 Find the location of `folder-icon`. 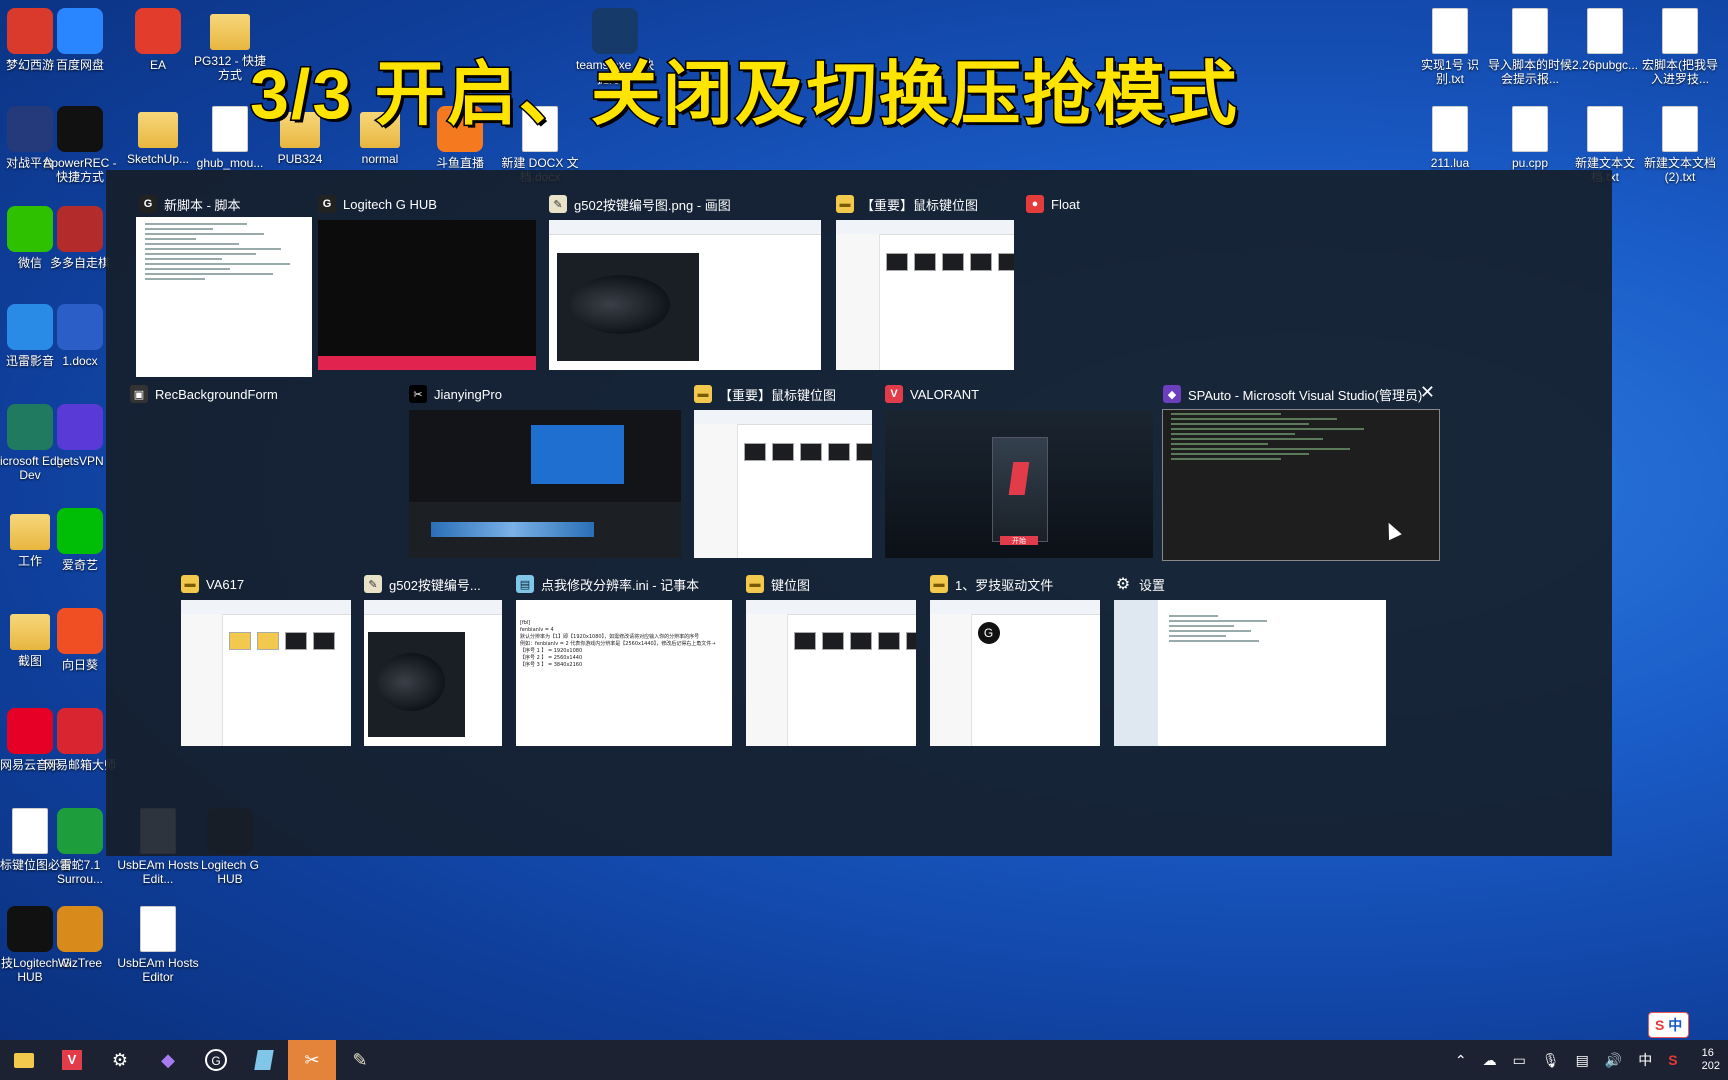

folder-icon is located at coordinates (158, 130).